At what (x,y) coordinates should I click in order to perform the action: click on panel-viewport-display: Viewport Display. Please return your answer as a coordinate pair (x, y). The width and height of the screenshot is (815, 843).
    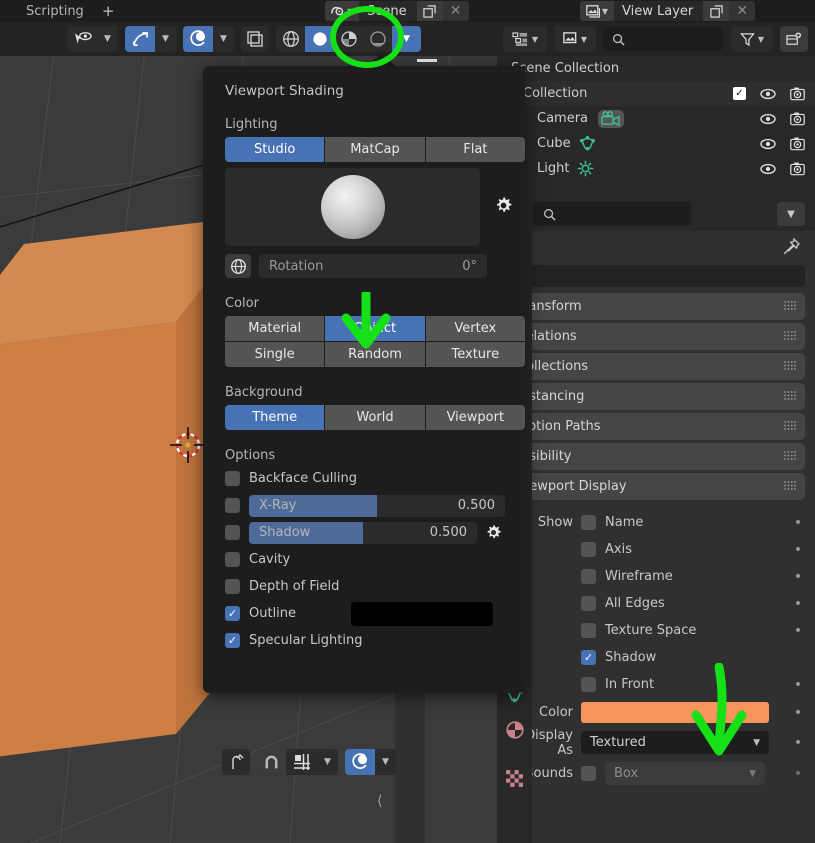
    Looking at the image, I should click on (656, 486).